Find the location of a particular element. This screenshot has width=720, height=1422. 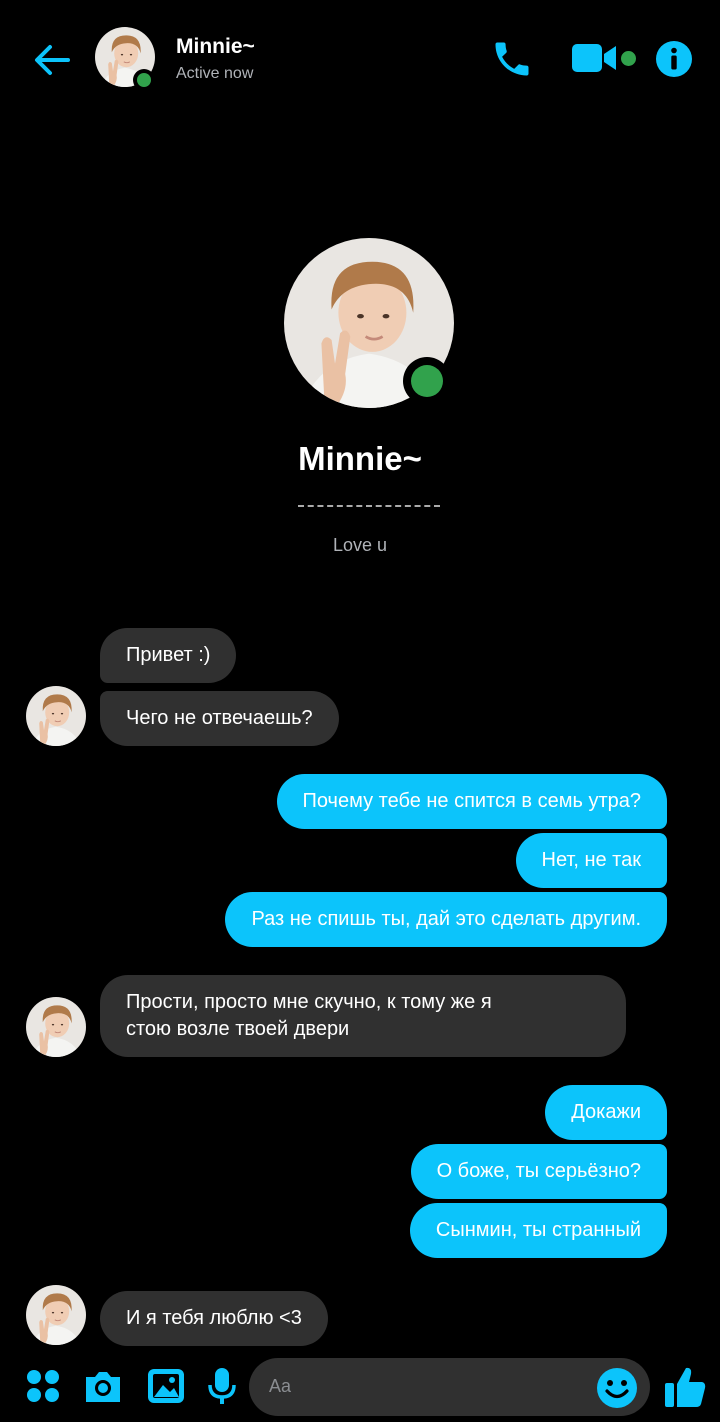

voice-call-button is located at coordinates (512, 59).